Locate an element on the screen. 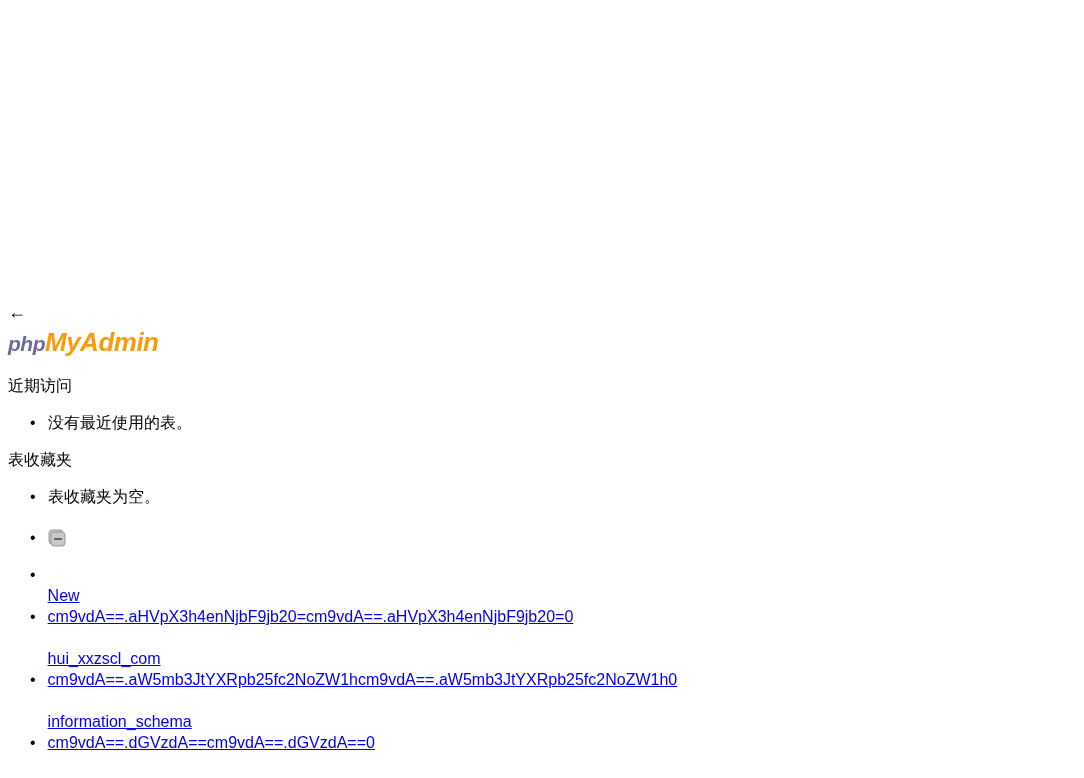 The height and width of the screenshot is (778, 1084). logo: phpMyAdmin is located at coordinates (542, 343).